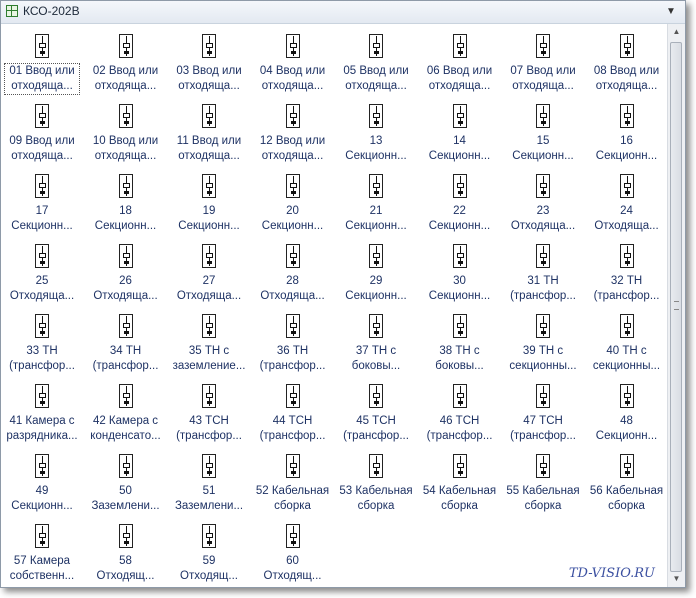 The image size is (696, 598). What do you see at coordinates (293, 484) in the screenshot?
I see `shape-tile: 52 Кабельная сборка` at bounding box center [293, 484].